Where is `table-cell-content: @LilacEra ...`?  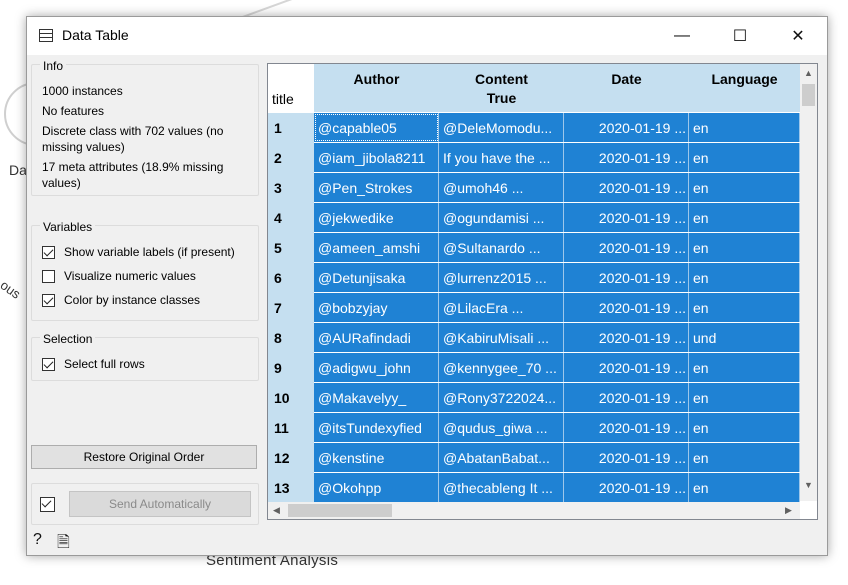
table-cell-content: @LilacEra ... is located at coordinates (501, 307).